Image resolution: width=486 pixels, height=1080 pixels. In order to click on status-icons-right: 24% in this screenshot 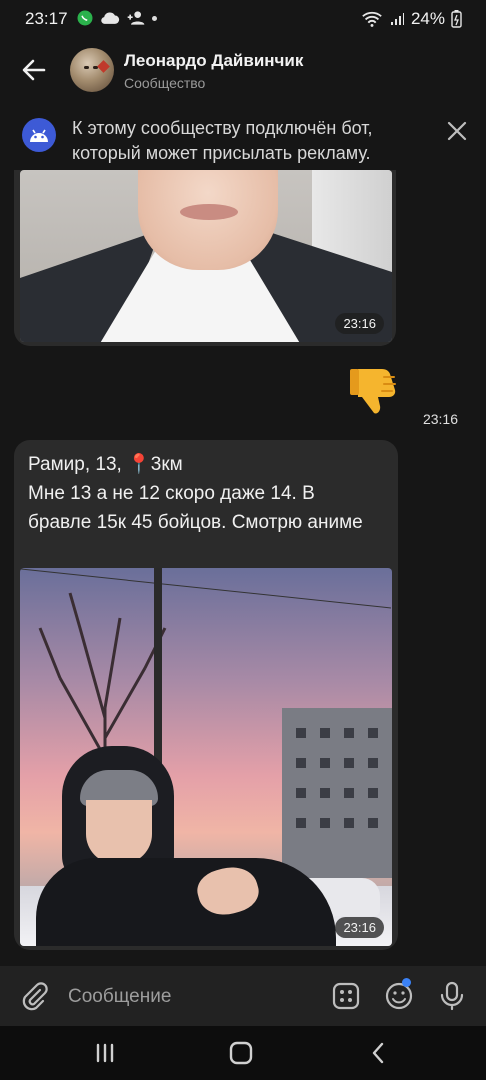, I will do `click(411, 19)`.